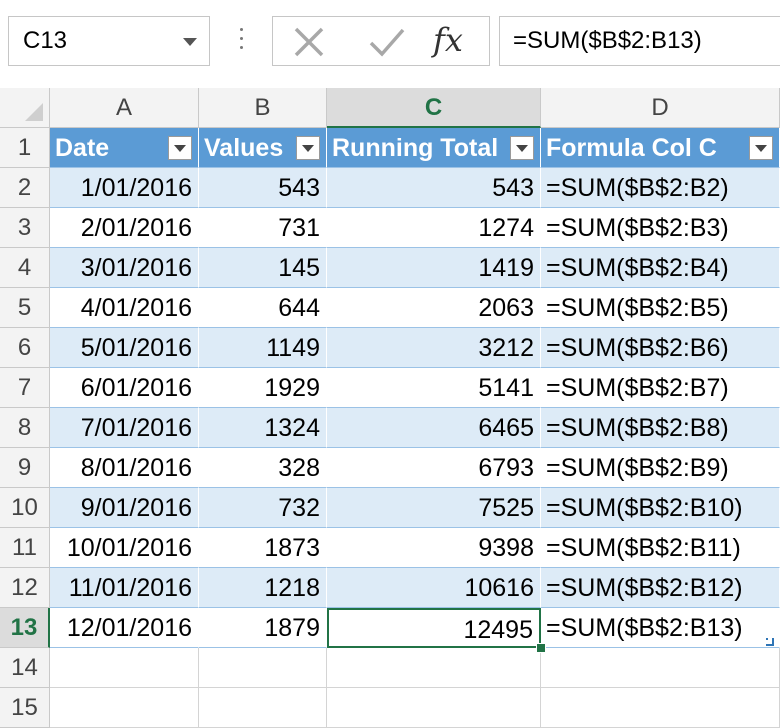 This screenshot has width=780, height=728. Describe the element at coordinates (660, 388) in the screenshot. I see `table-cell: =SUM($B$2:B7)` at that location.